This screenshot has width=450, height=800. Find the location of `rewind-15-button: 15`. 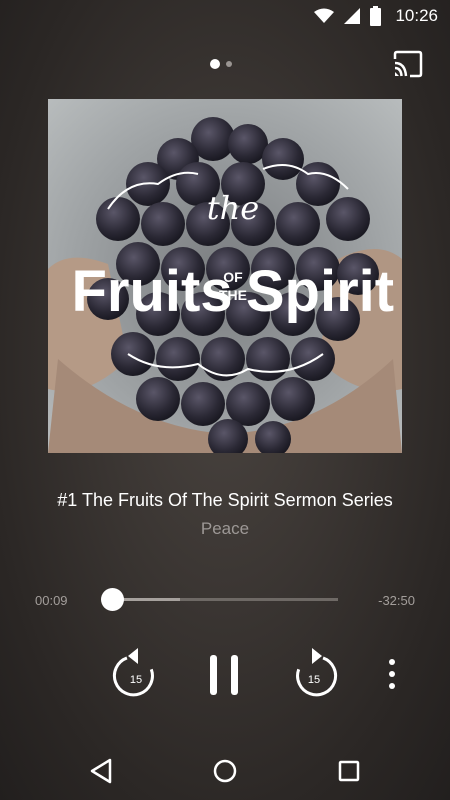

rewind-15-button: 15 is located at coordinates (136, 673).